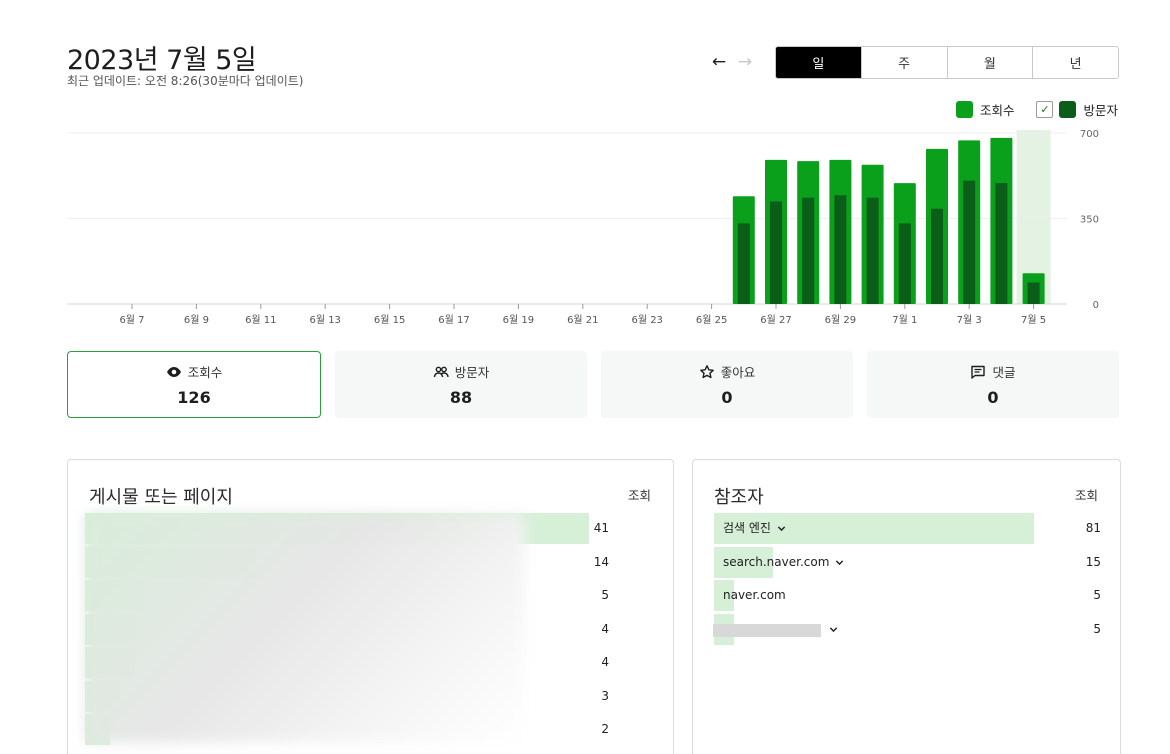 This screenshot has width=1170, height=754. I want to click on x-tick-label: 6월 29, so click(840, 320).